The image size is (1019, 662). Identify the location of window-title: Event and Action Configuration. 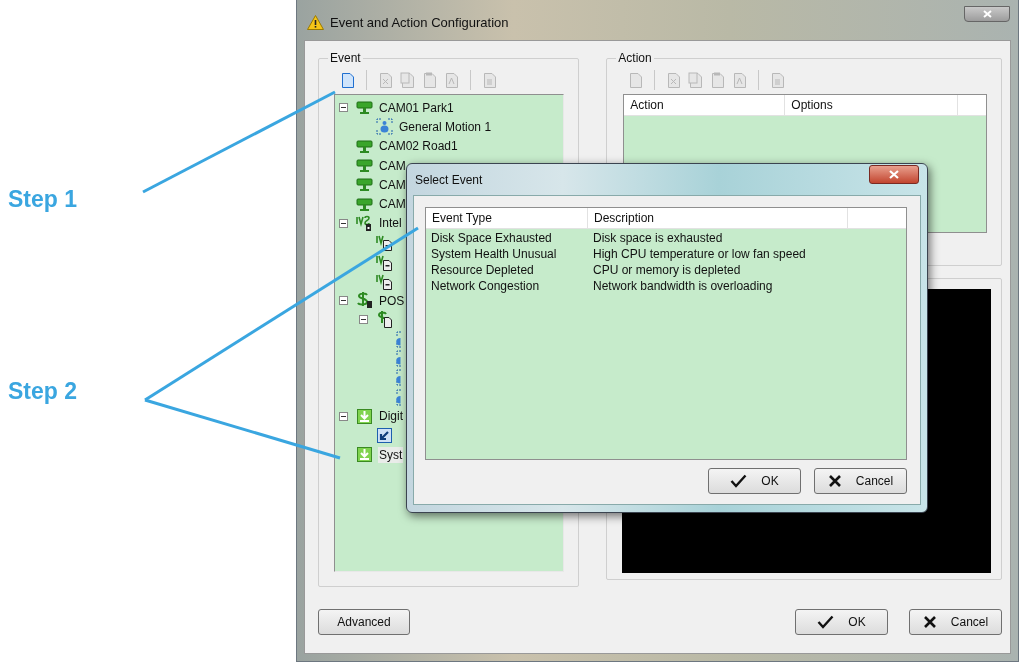
(419, 23).